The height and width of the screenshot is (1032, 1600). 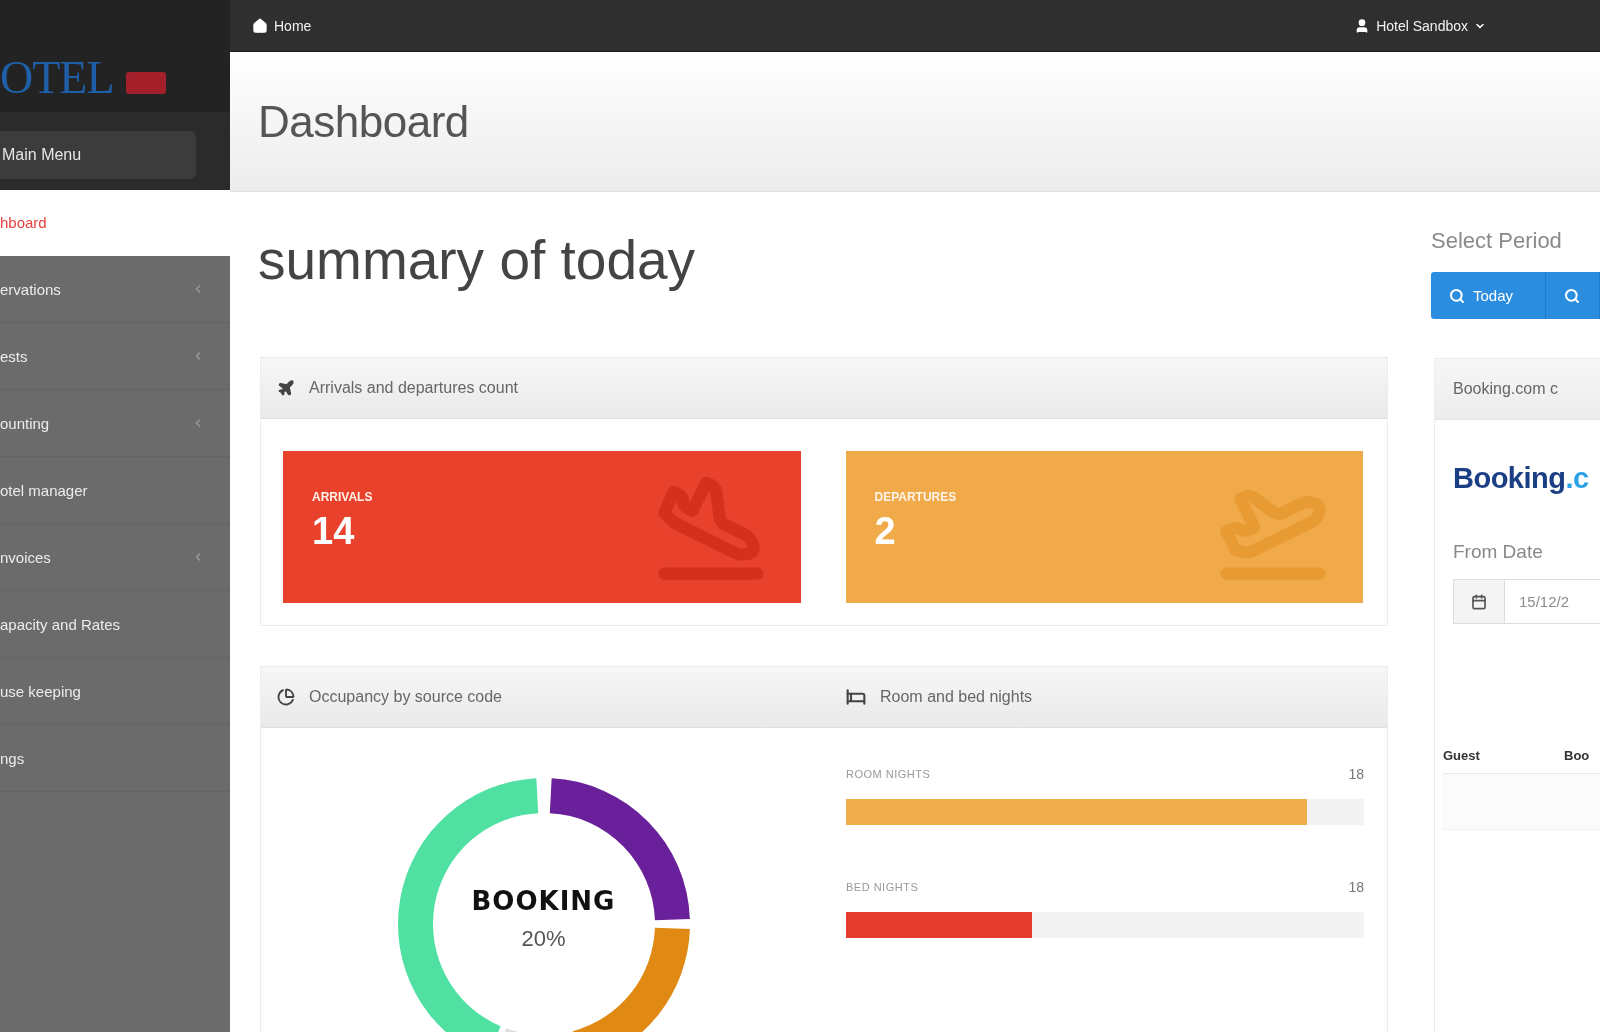 I want to click on calendar-icon, so click(x=1479, y=601).